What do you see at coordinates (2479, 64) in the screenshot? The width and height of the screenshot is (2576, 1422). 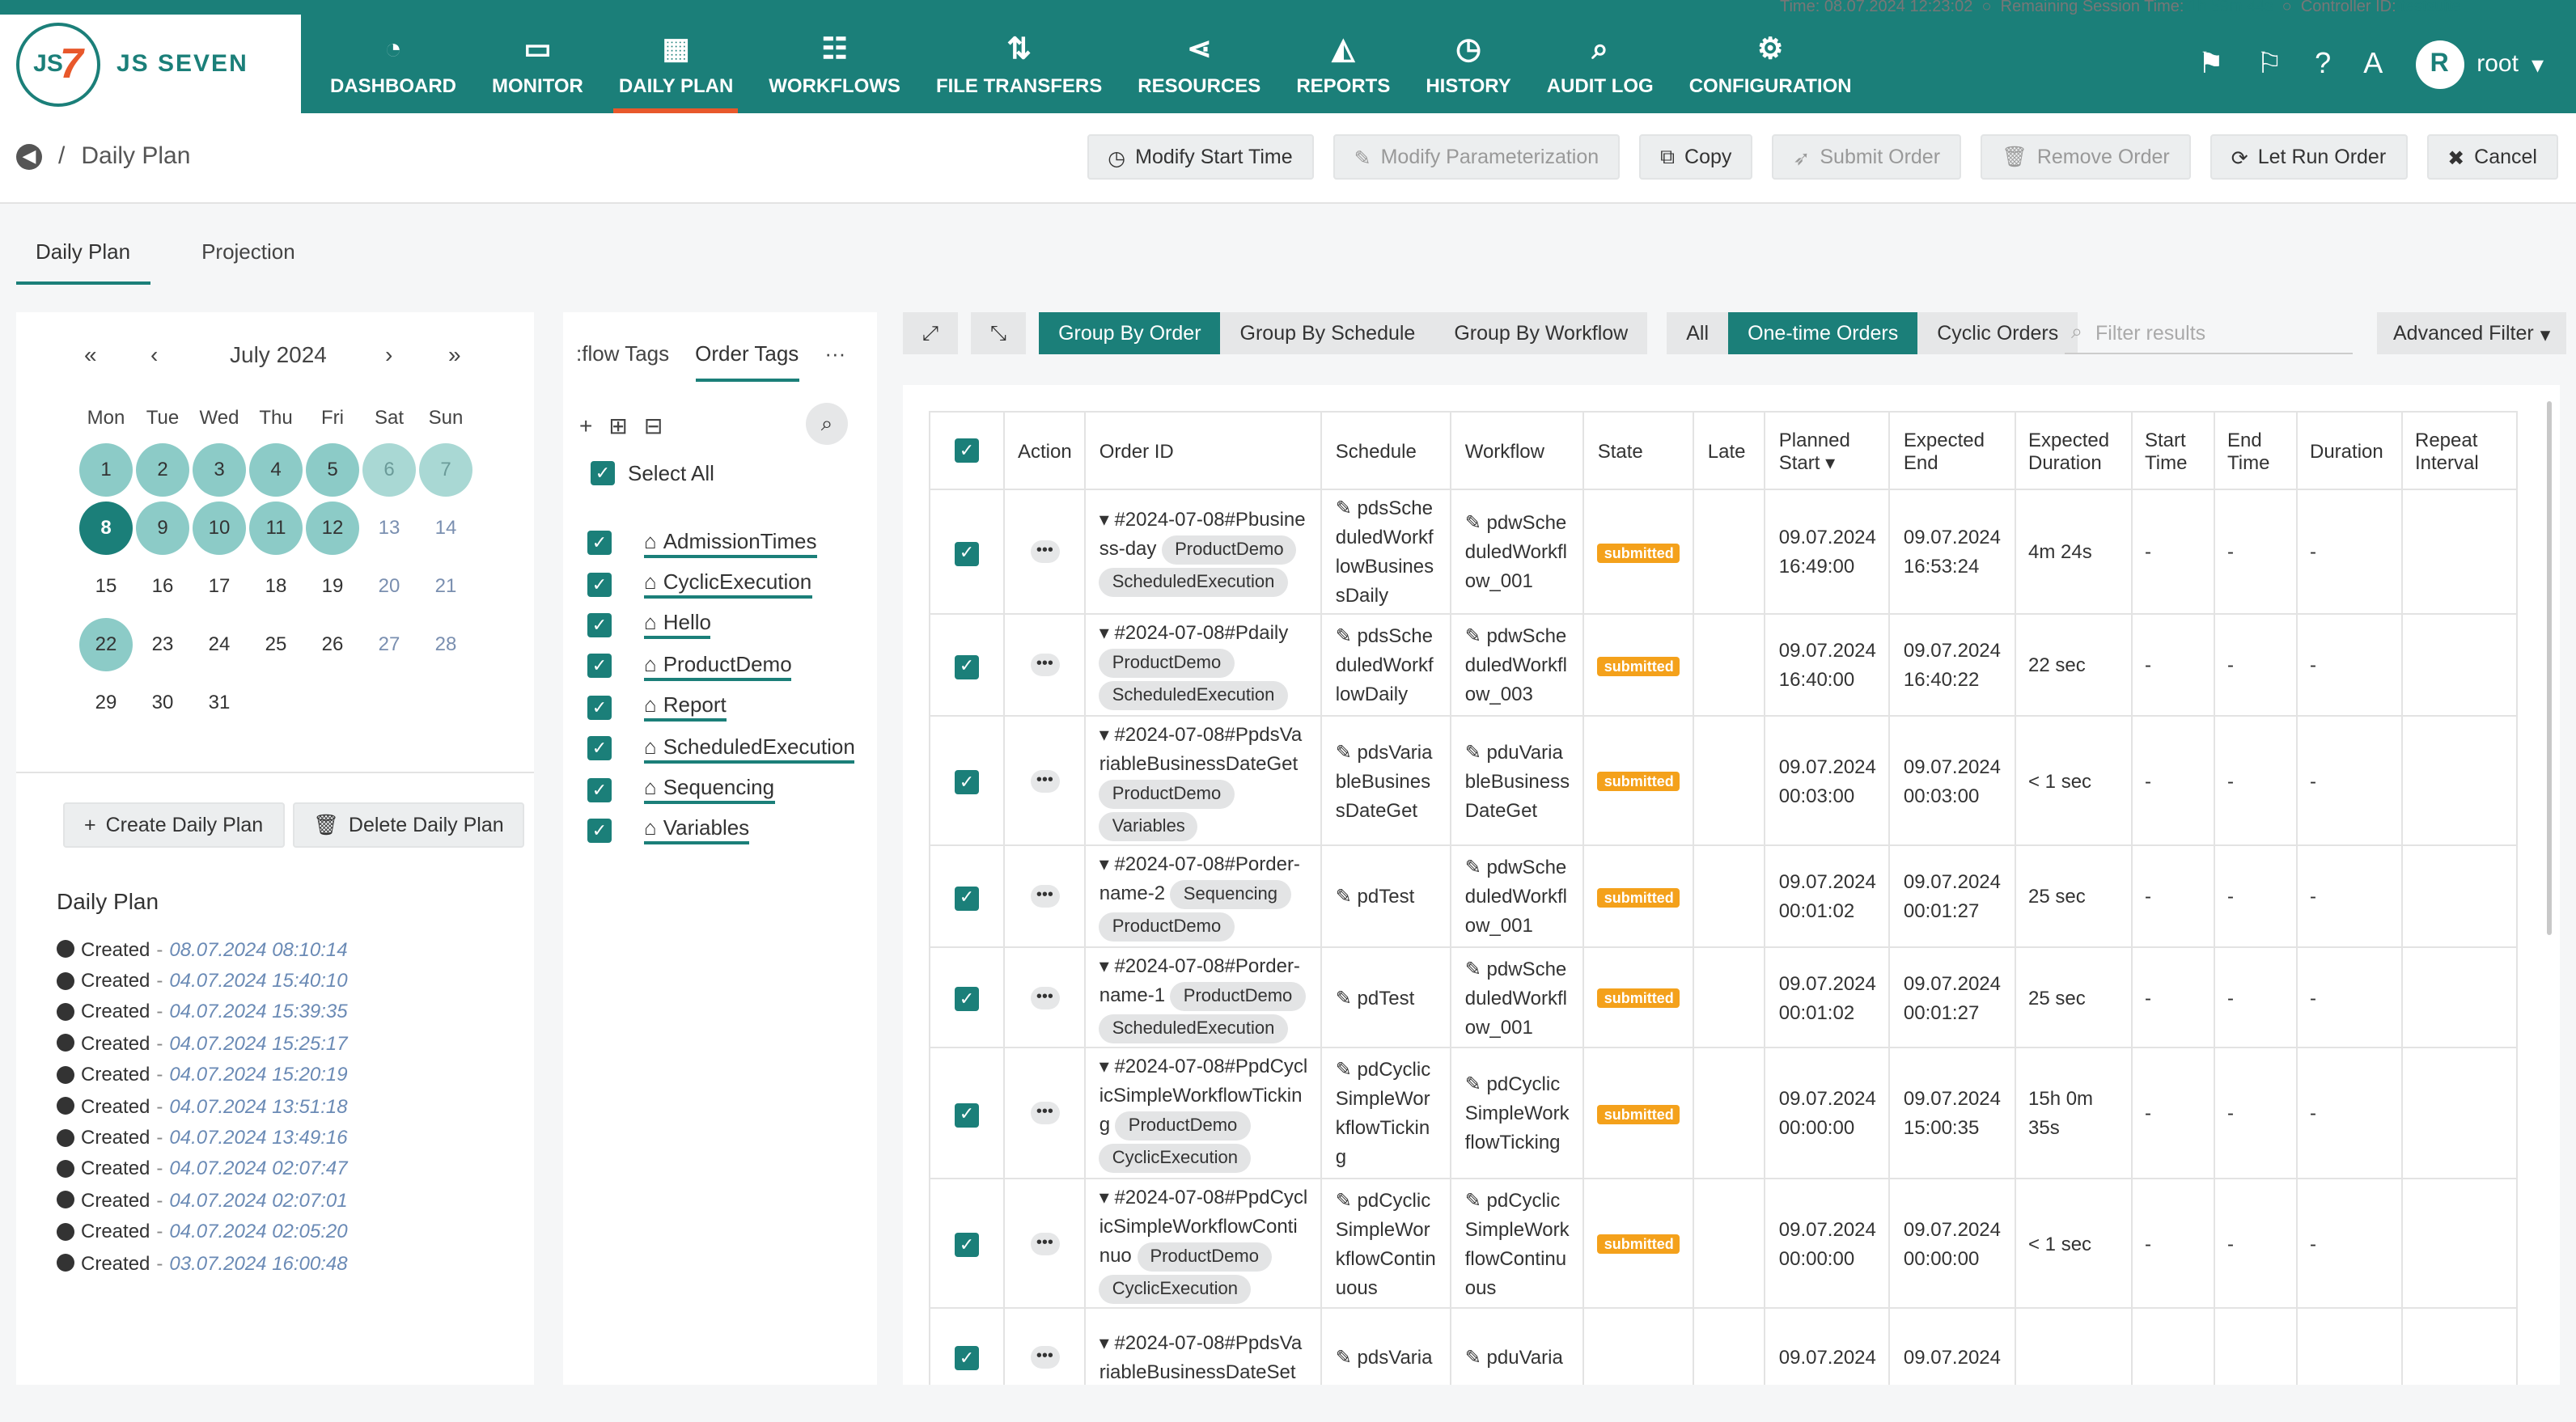 I see `user-menu: R root ▾` at bounding box center [2479, 64].